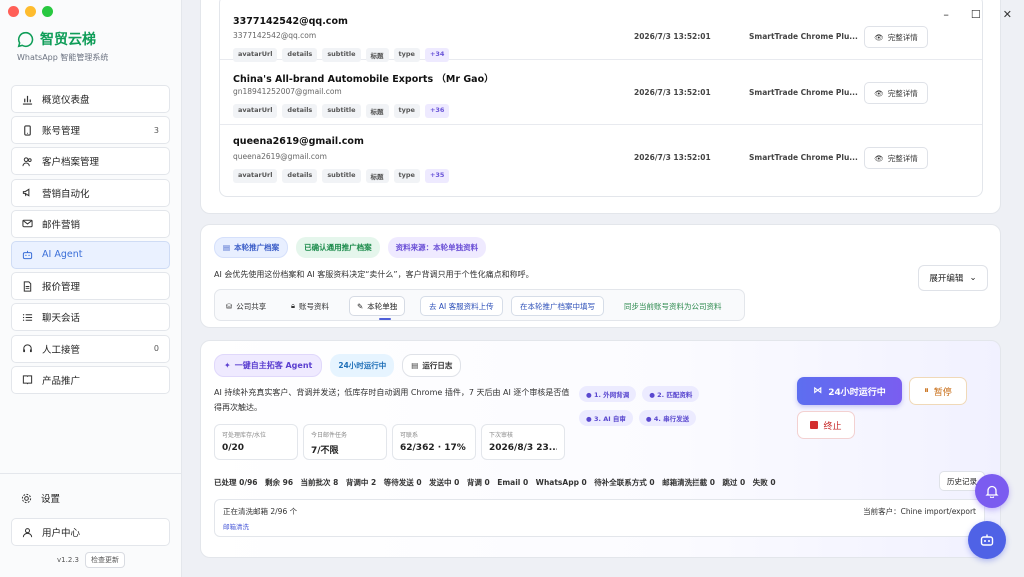  Describe the element at coordinates (236, 526) in the screenshot. I see `progress-link: 邮箱清洗` at that location.